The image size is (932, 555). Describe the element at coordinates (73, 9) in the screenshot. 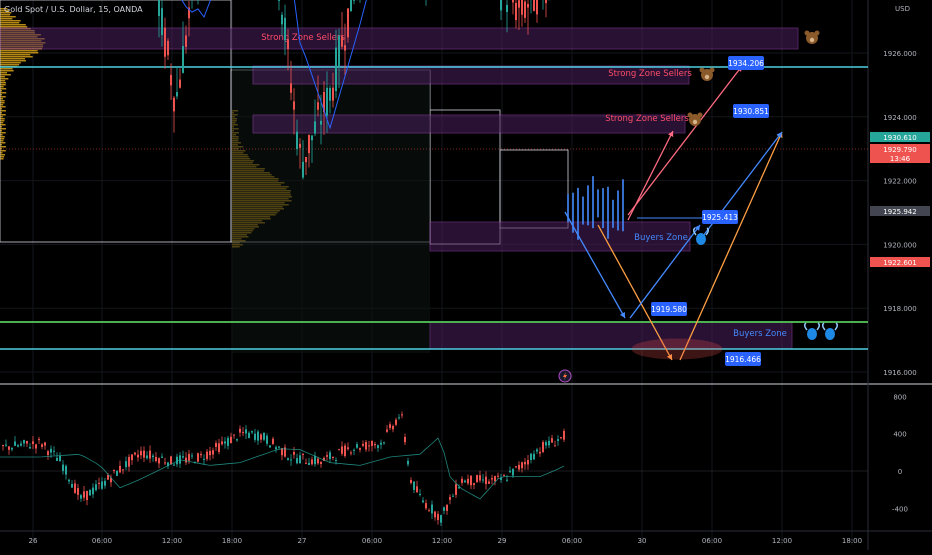

I see `symbol-title: Gold Spot / U.S. Dollar, 15, OANDA` at that location.